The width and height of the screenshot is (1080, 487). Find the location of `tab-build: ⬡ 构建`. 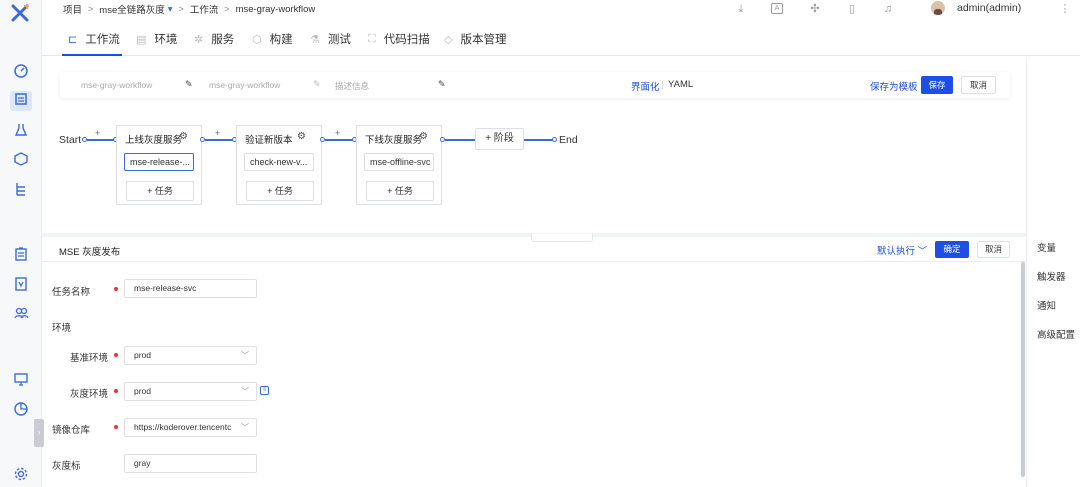

tab-build: ⬡ 构建 is located at coordinates (272, 39).